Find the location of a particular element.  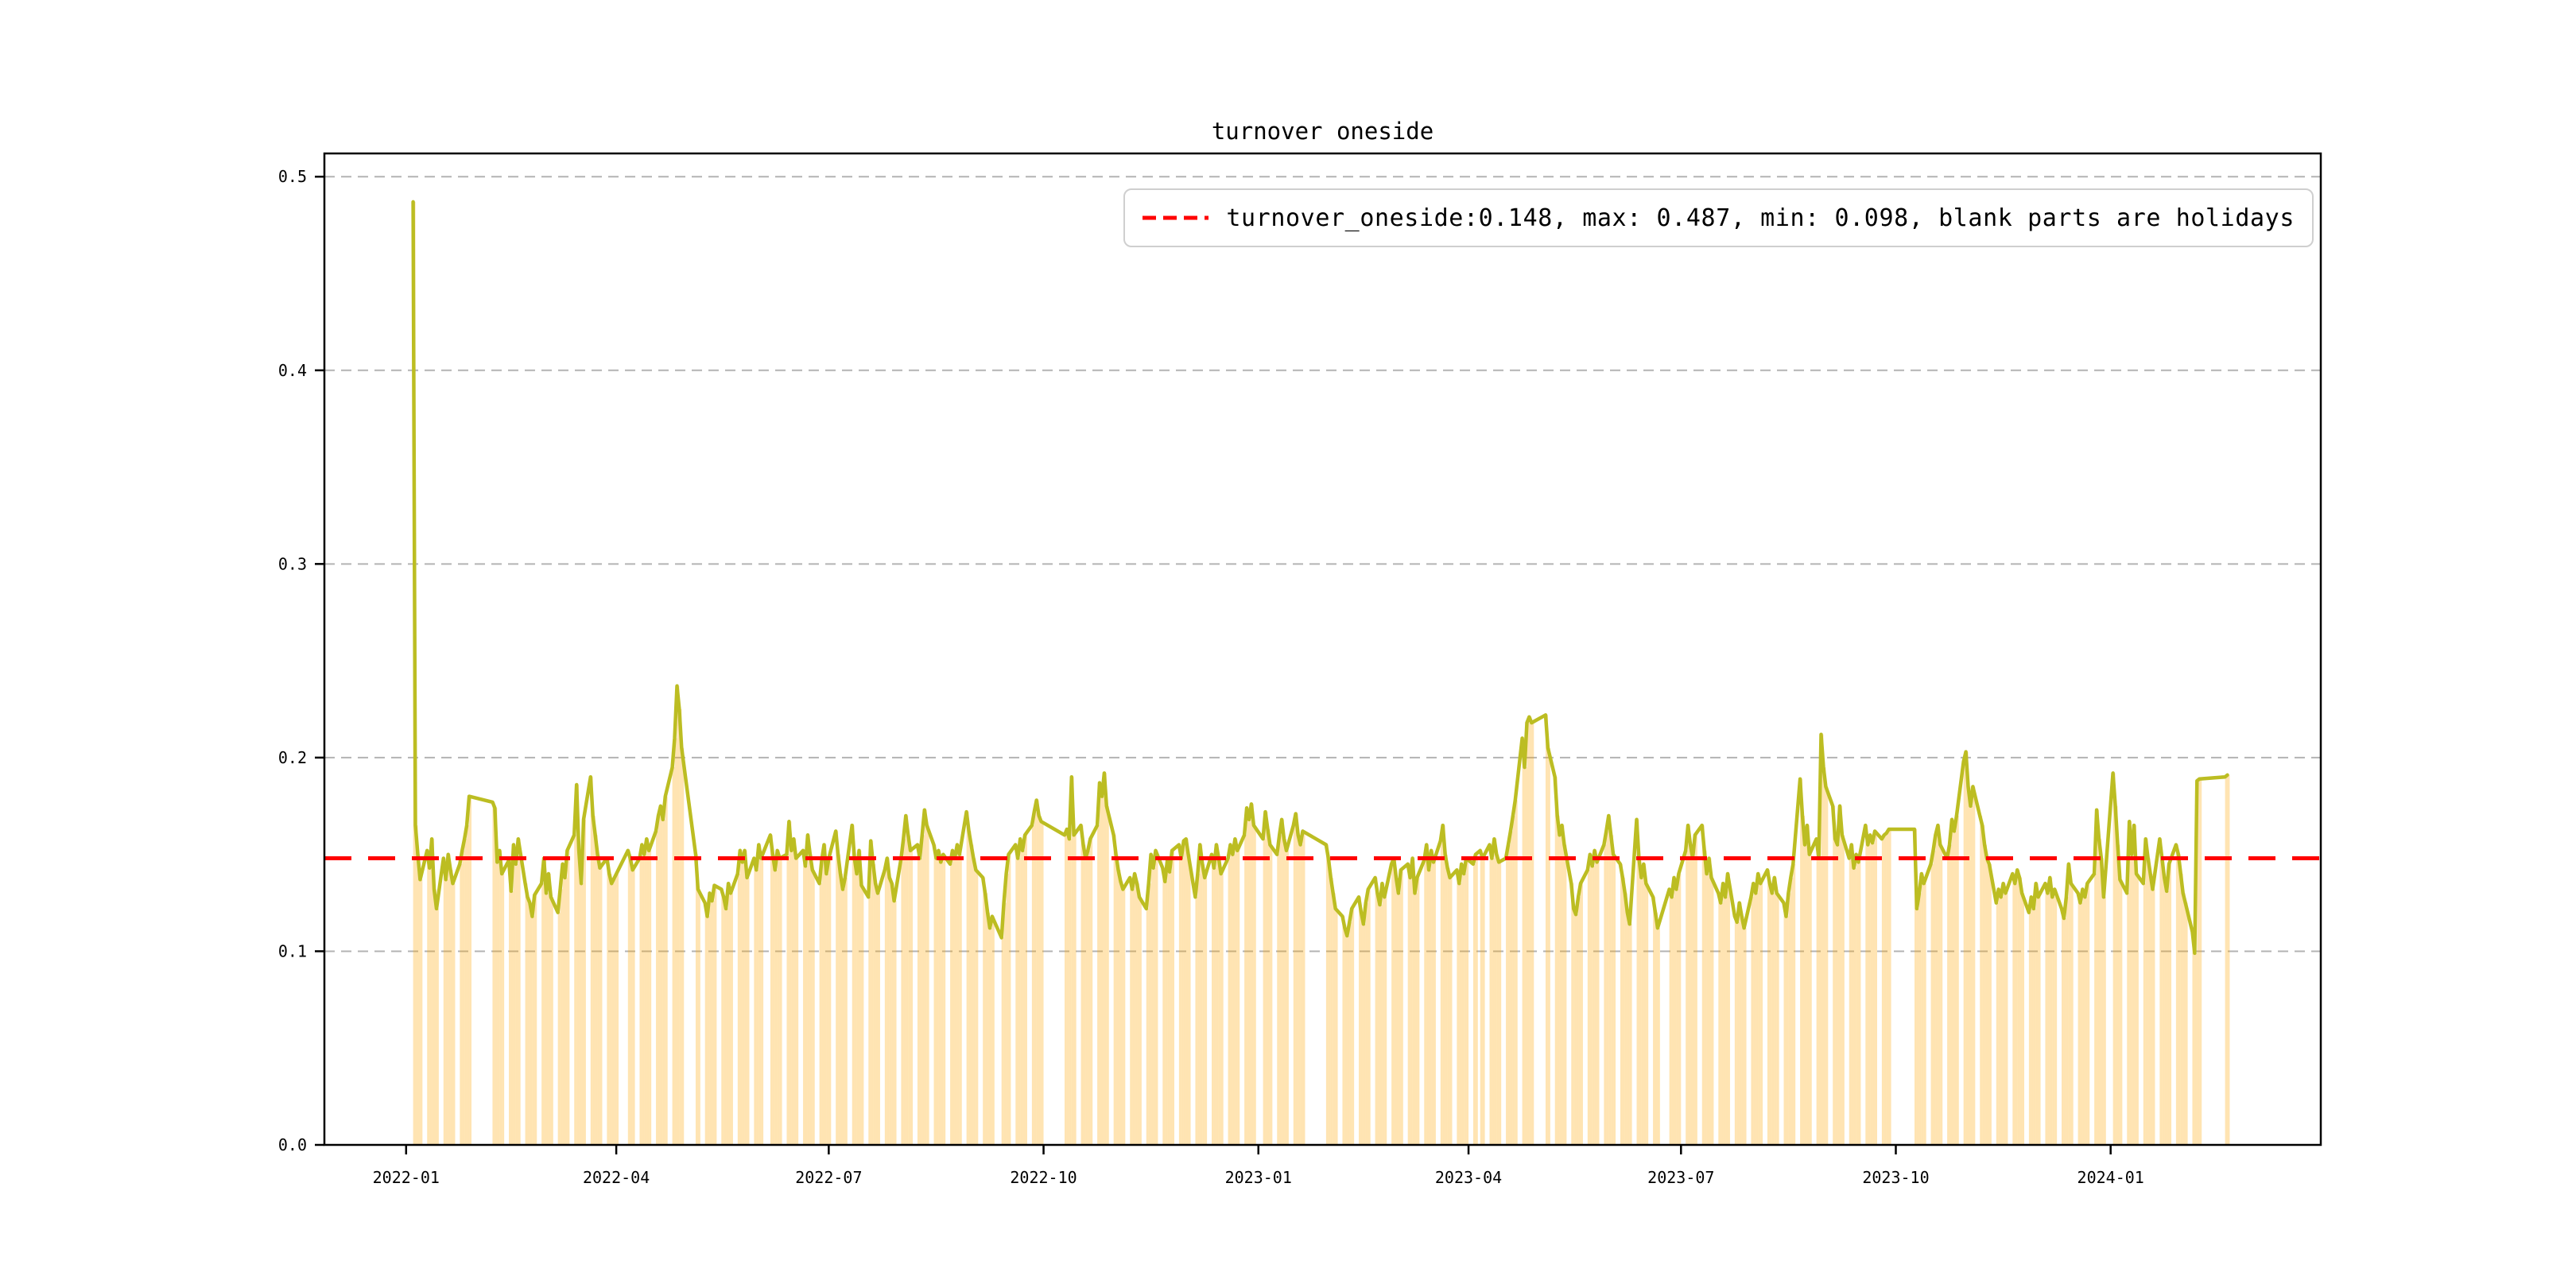

y-tick-label: 0.0 is located at coordinates (292, 1144).